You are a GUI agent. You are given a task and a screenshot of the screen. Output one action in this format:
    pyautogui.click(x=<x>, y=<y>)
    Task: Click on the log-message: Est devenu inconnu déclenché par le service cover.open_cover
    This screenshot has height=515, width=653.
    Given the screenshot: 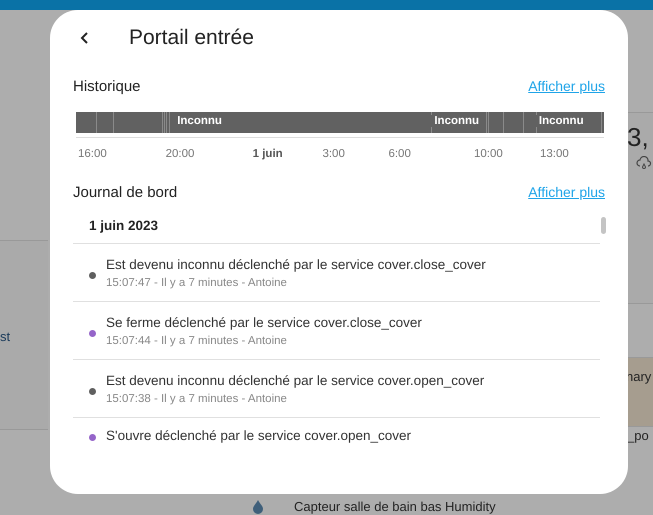 What is the action you would take?
    pyautogui.click(x=295, y=380)
    